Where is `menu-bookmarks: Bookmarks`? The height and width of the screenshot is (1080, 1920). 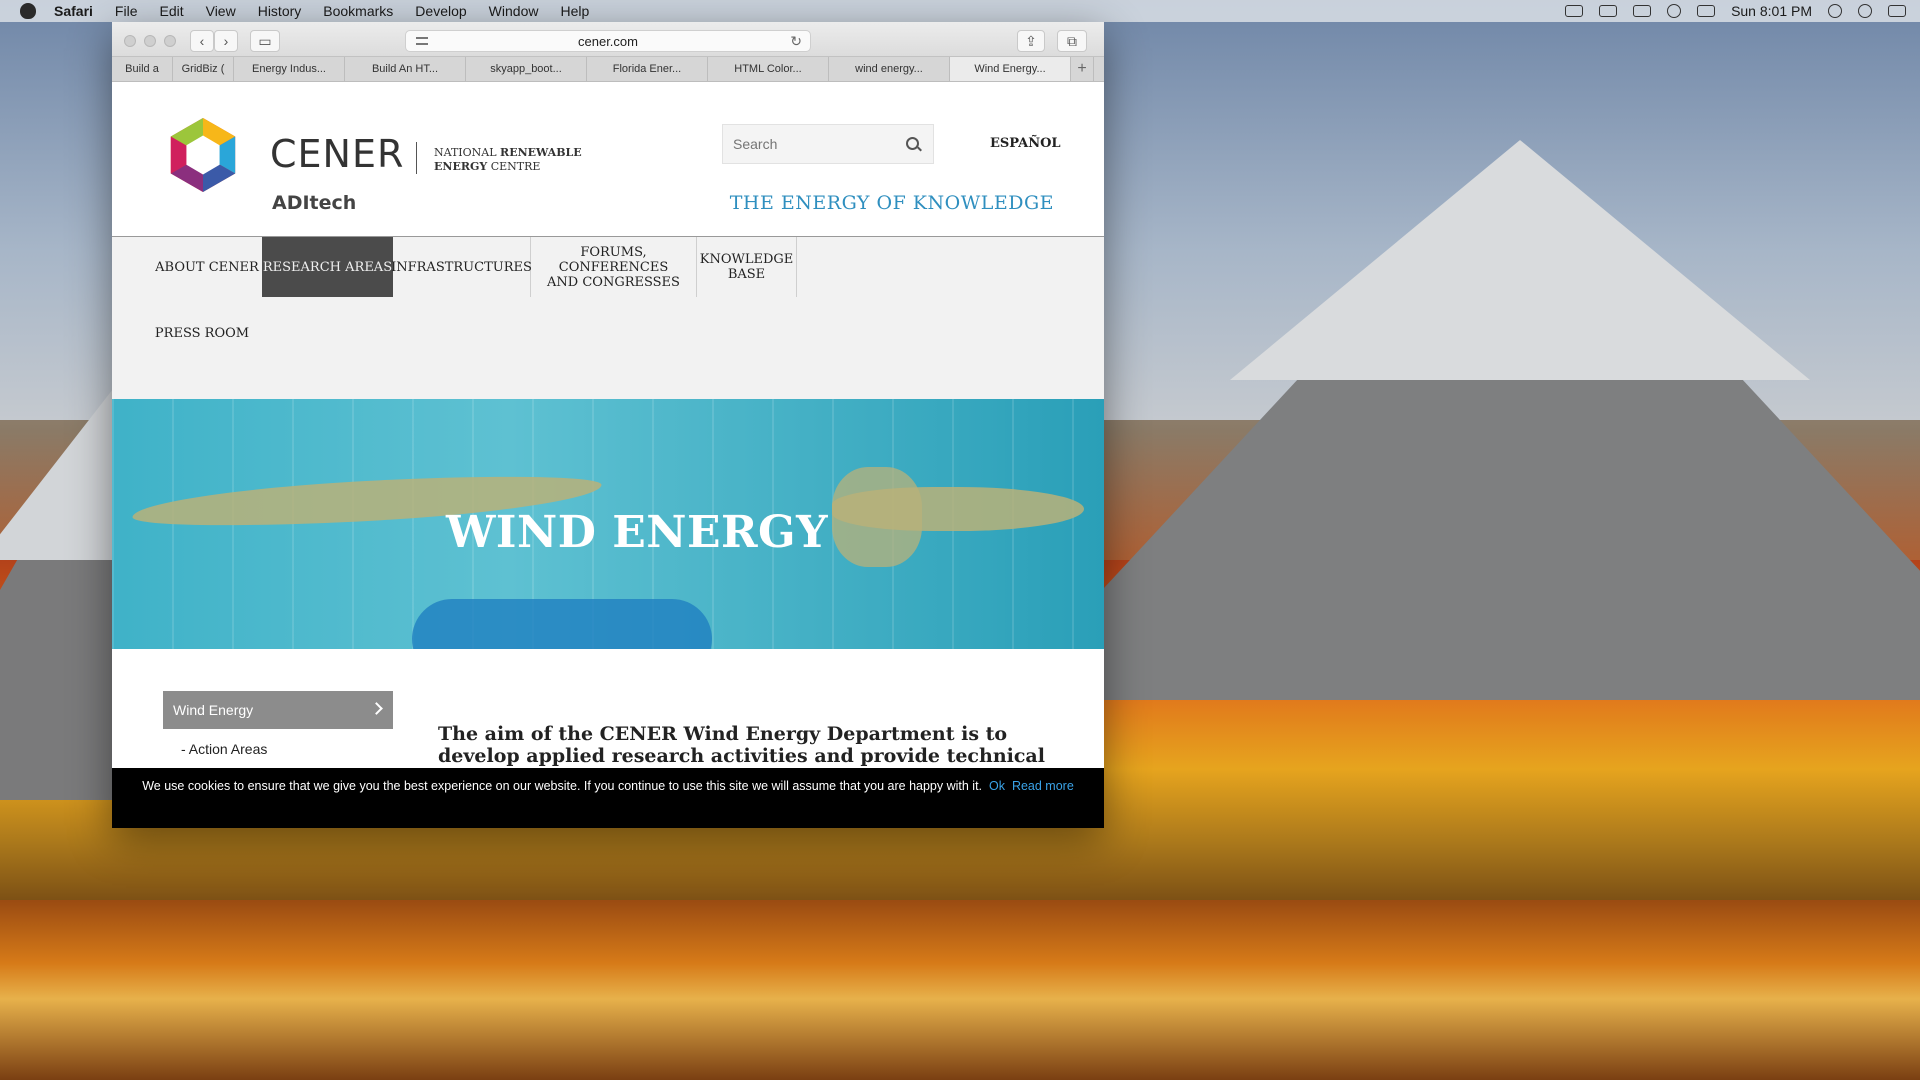 menu-bookmarks: Bookmarks is located at coordinates (358, 11).